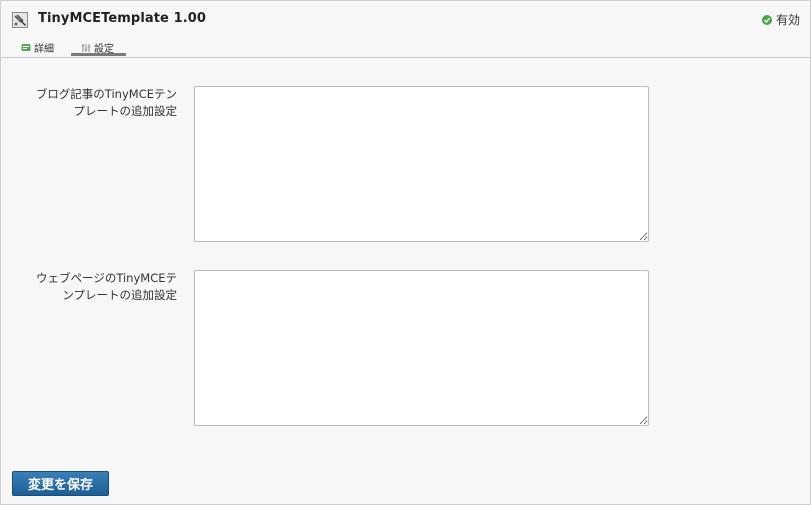 This screenshot has width=811, height=505. I want to click on tab-details: 詳細, so click(37, 47).